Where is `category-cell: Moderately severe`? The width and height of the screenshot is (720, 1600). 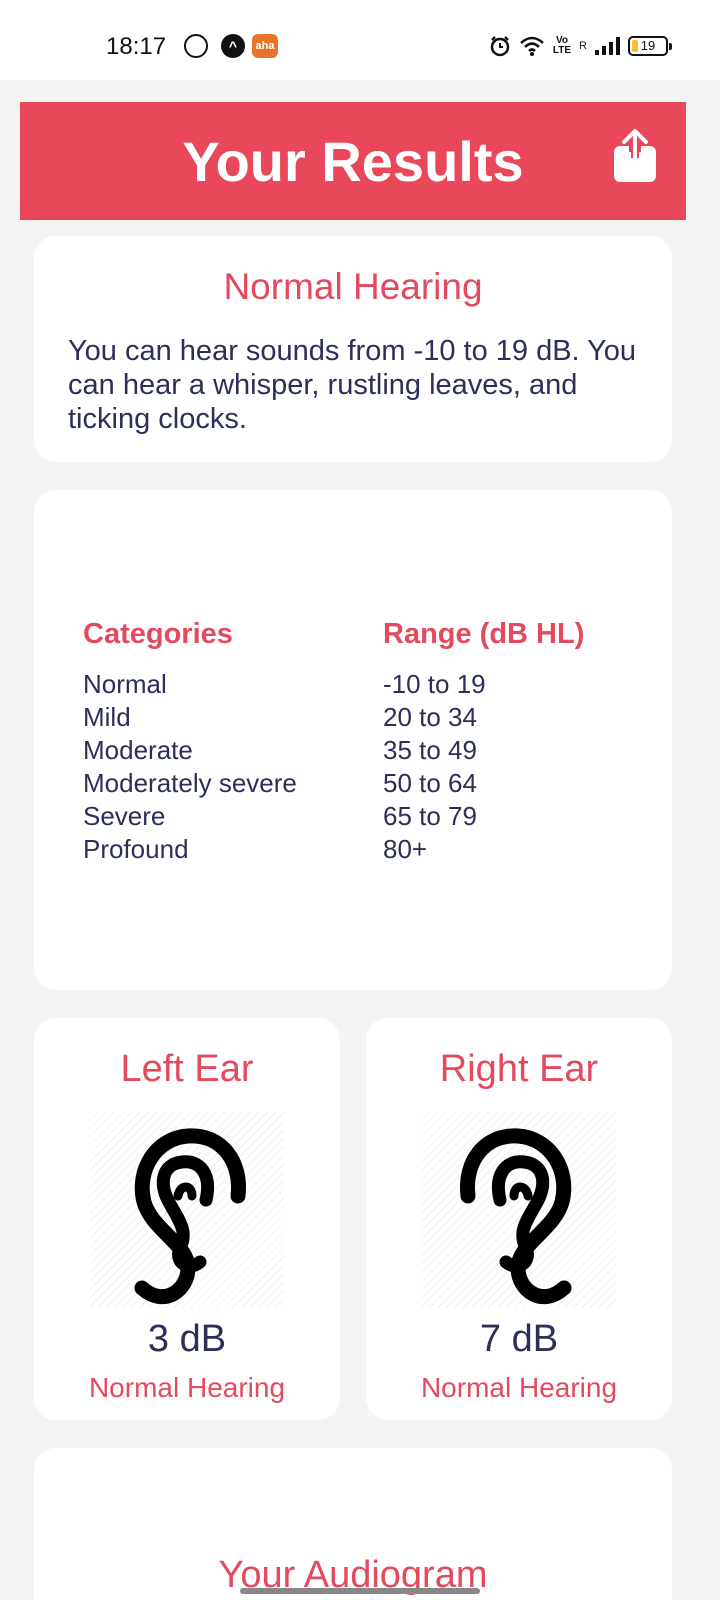 category-cell: Moderately severe is located at coordinates (190, 783).